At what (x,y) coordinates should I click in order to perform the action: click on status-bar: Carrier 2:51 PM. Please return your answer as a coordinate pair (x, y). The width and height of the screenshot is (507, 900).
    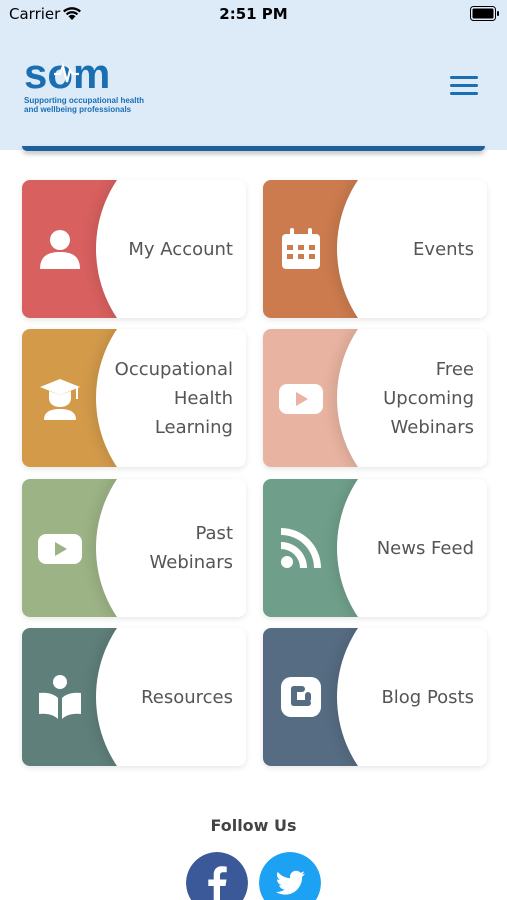
    Looking at the image, I should click on (253, 15).